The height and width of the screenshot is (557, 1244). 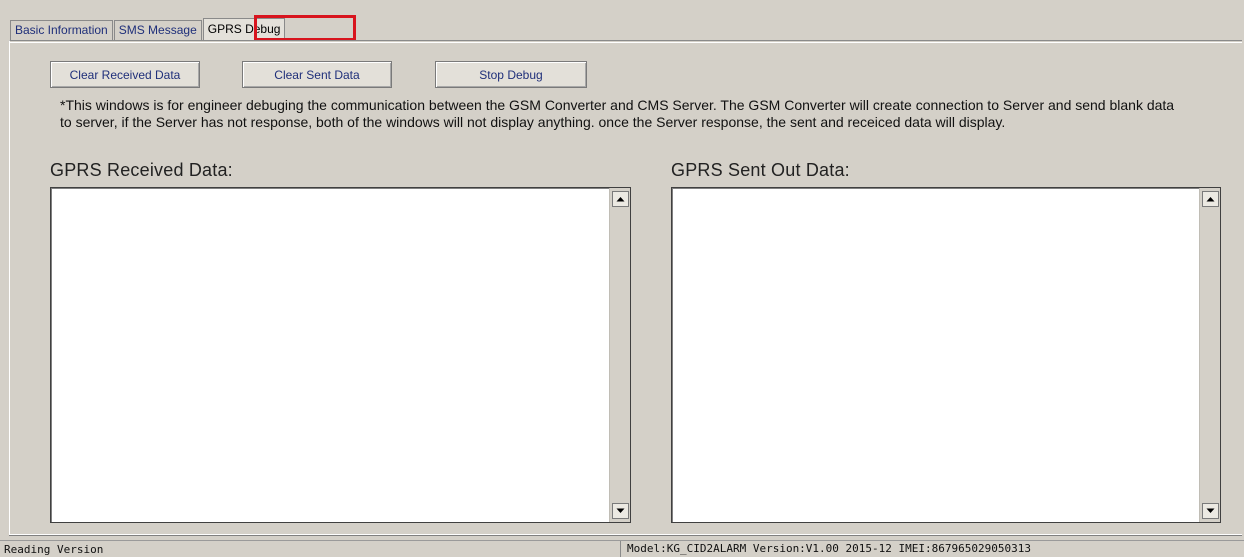 I want to click on clear-received-data-button: Clear Received Data, so click(x=125, y=74).